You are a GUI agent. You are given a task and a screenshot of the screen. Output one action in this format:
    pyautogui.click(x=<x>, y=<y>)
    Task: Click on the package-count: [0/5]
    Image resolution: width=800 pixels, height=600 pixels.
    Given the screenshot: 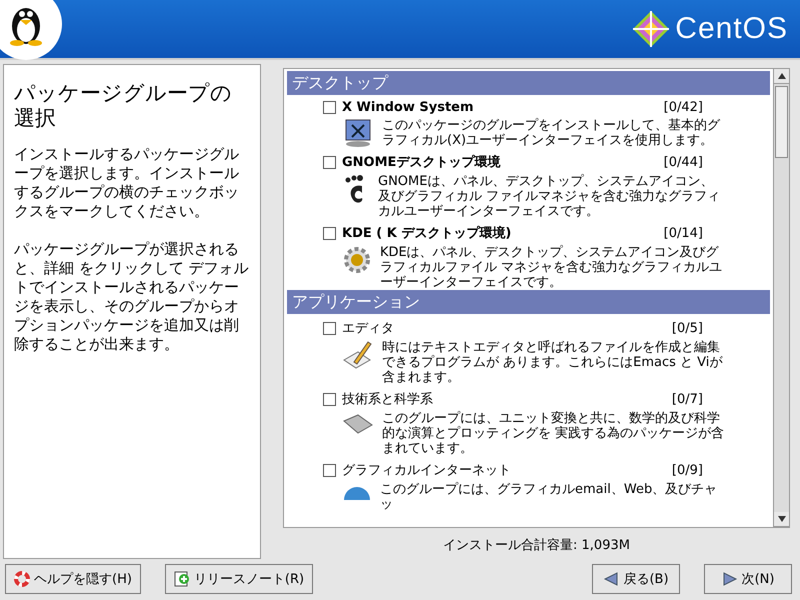 What is the action you would take?
    pyautogui.click(x=687, y=328)
    